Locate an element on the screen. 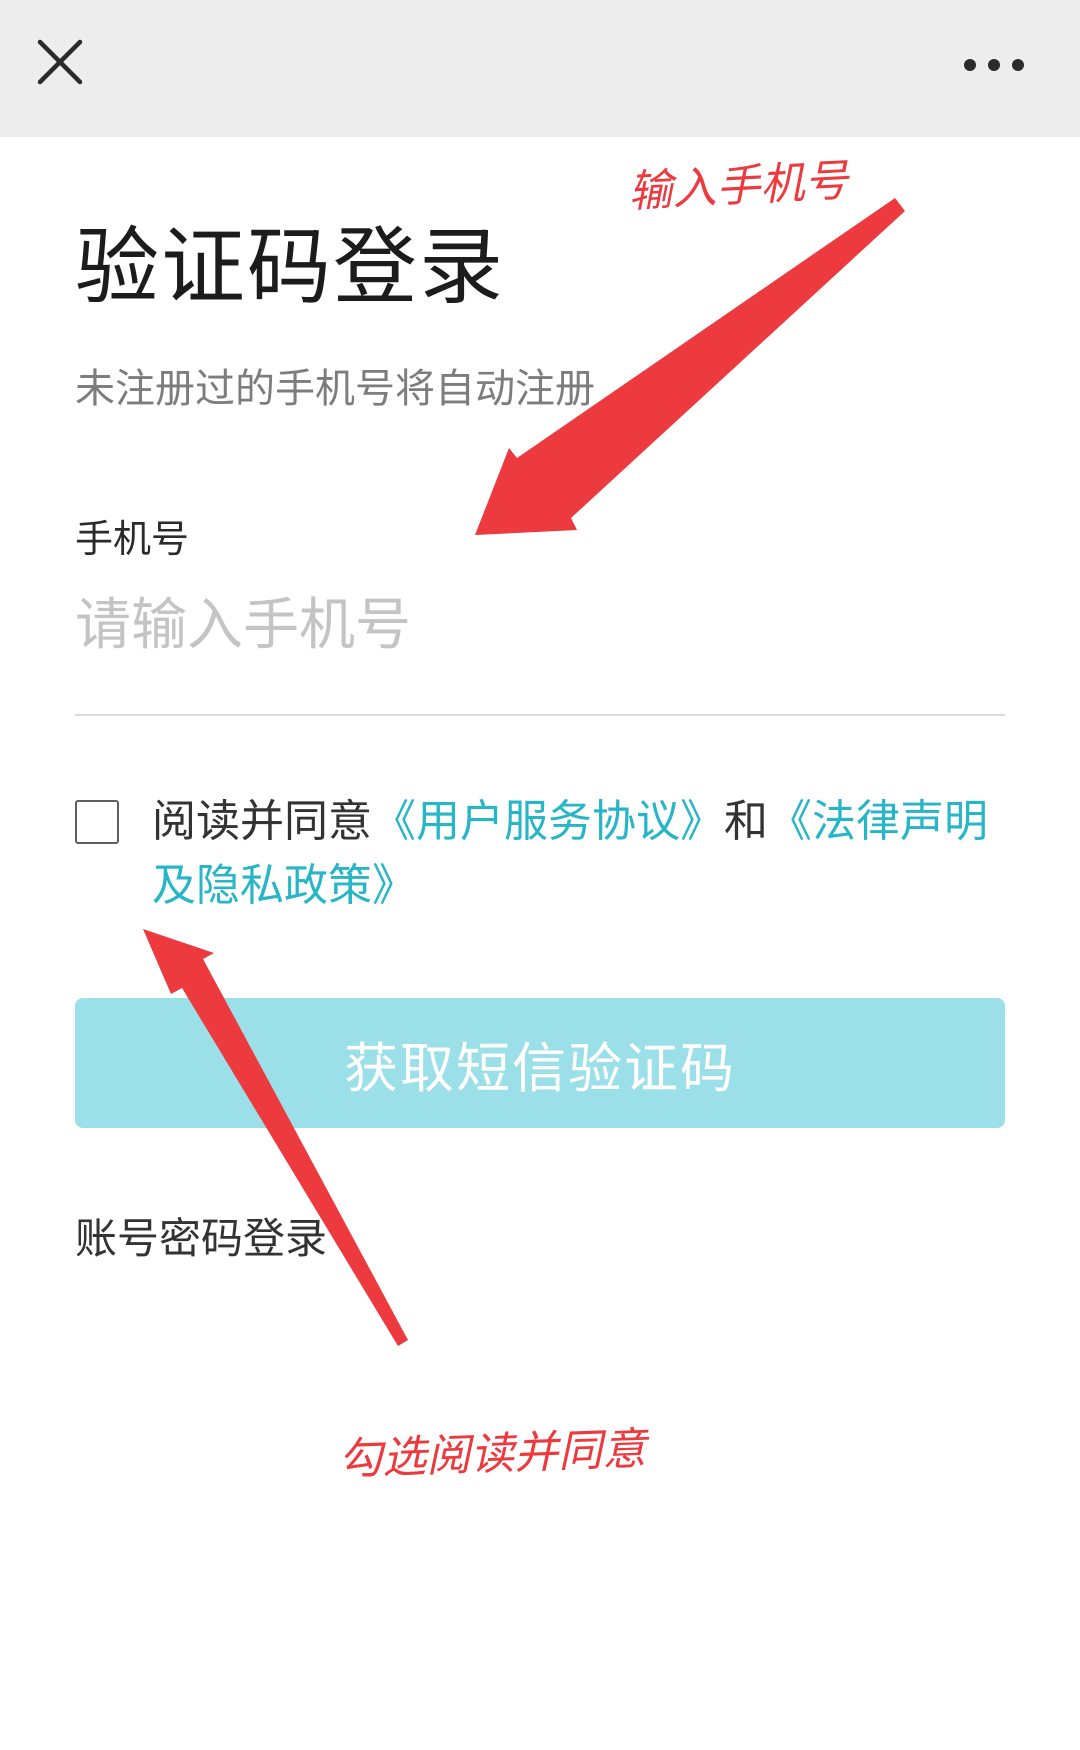 This screenshot has height=1750, width=1080. annotation-check-note: 勾选阅读并同意 is located at coordinates (492, 1454).